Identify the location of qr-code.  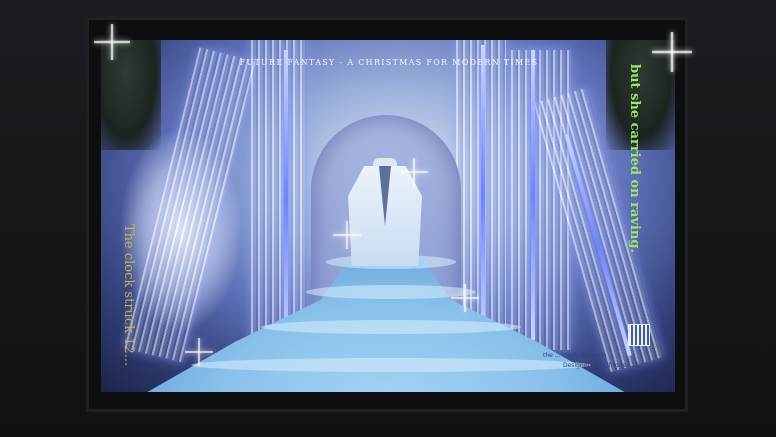
(639, 335).